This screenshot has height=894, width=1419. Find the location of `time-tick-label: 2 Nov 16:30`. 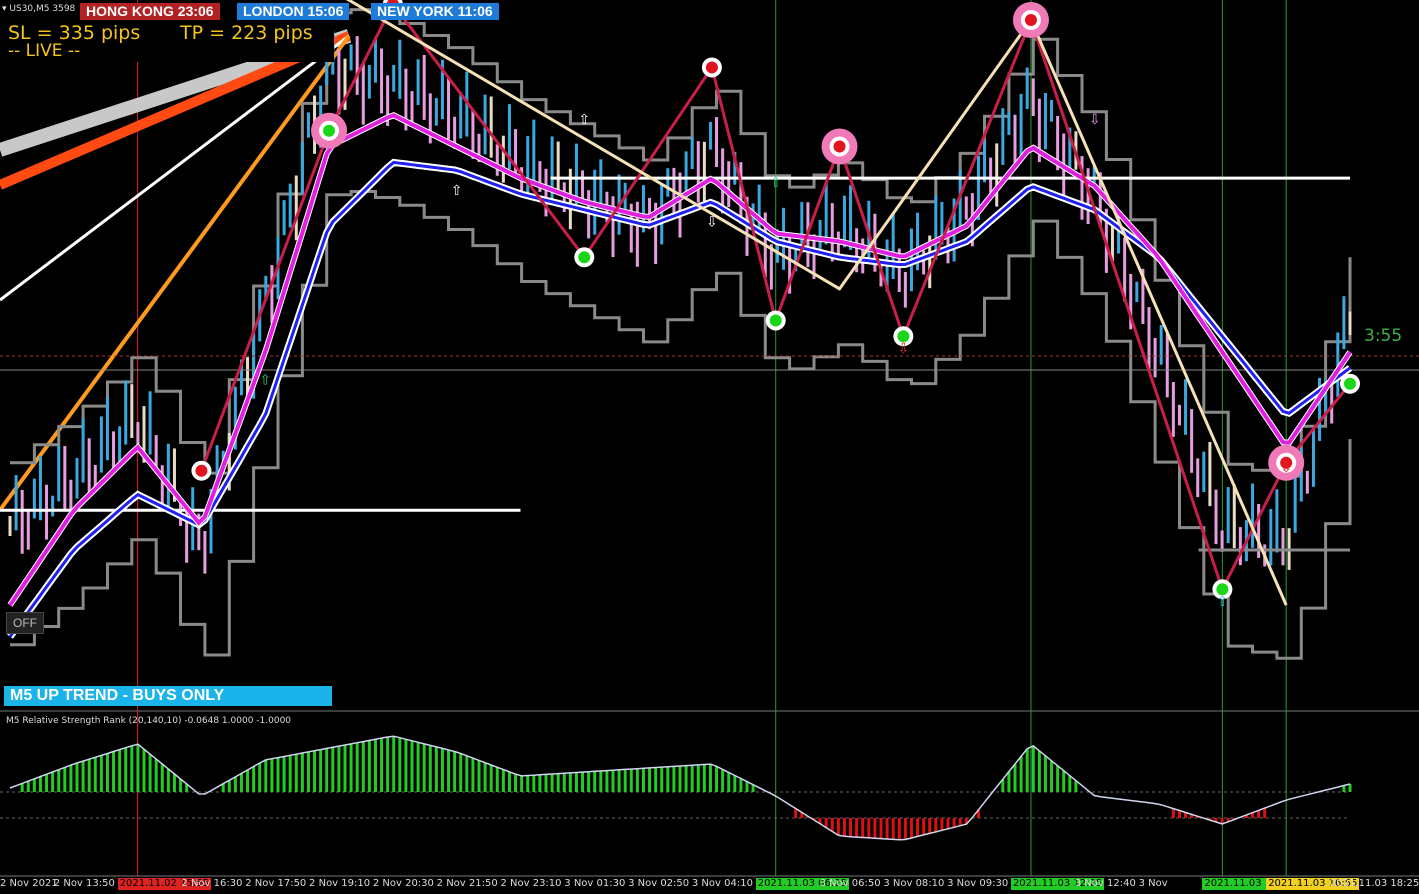

time-tick-label: 2 Nov 16:30 is located at coordinates (212, 883).